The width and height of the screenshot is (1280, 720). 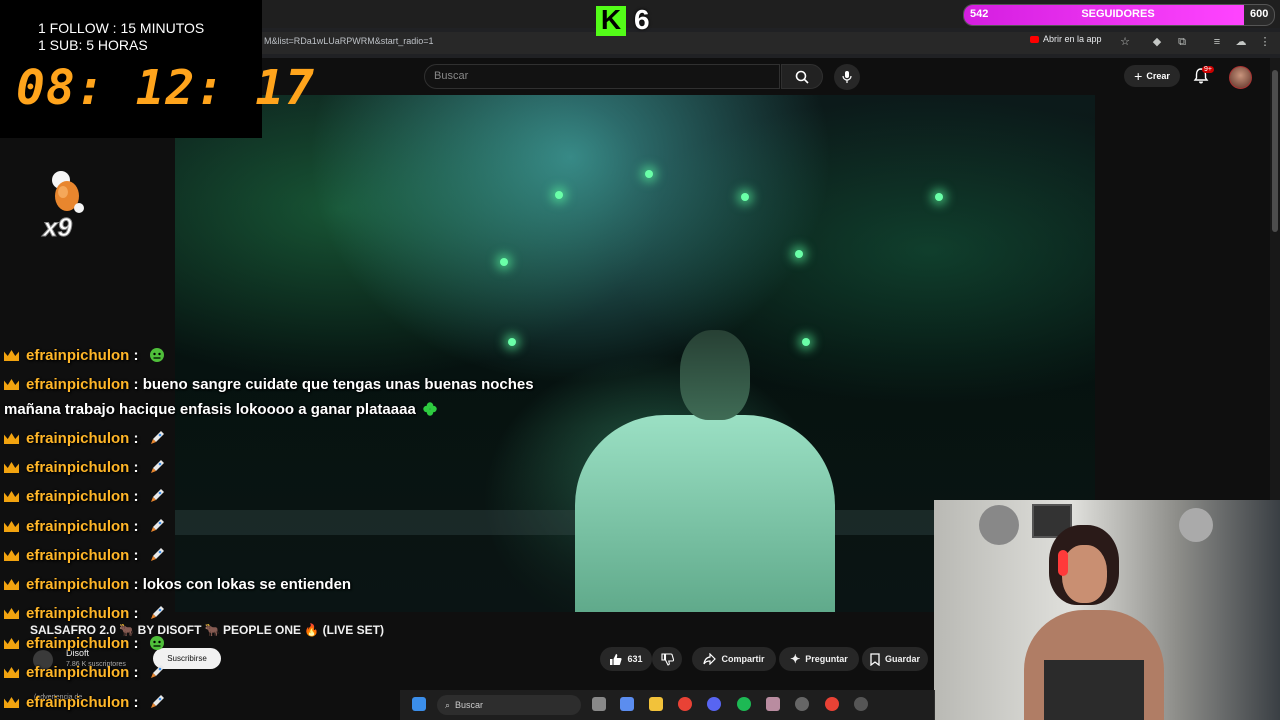 What do you see at coordinates (626, 659) in the screenshot?
I see `like-button: 631` at bounding box center [626, 659].